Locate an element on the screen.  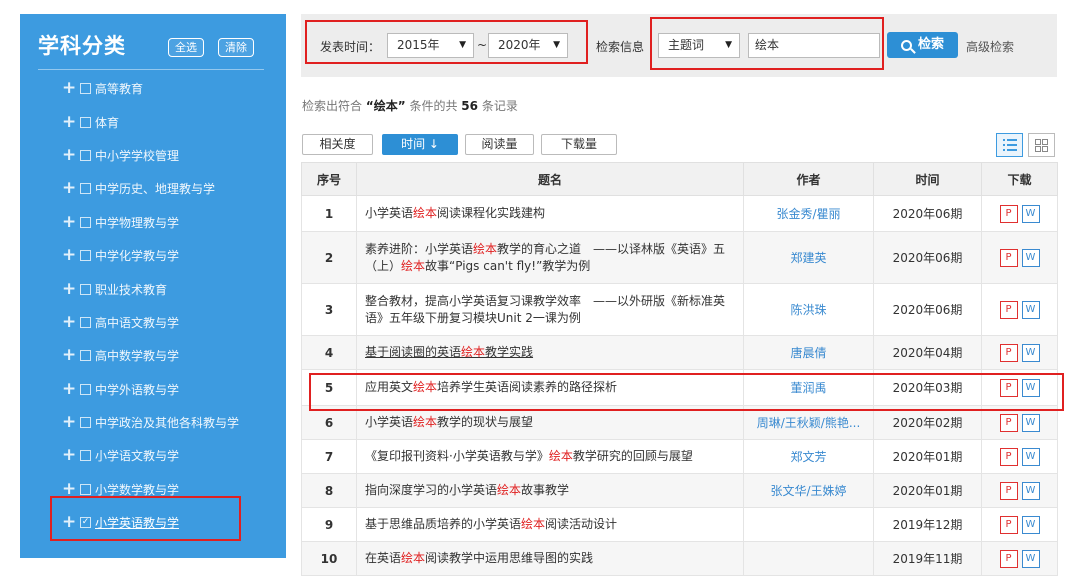
grid-view-icon is located at coordinates (1041, 145).